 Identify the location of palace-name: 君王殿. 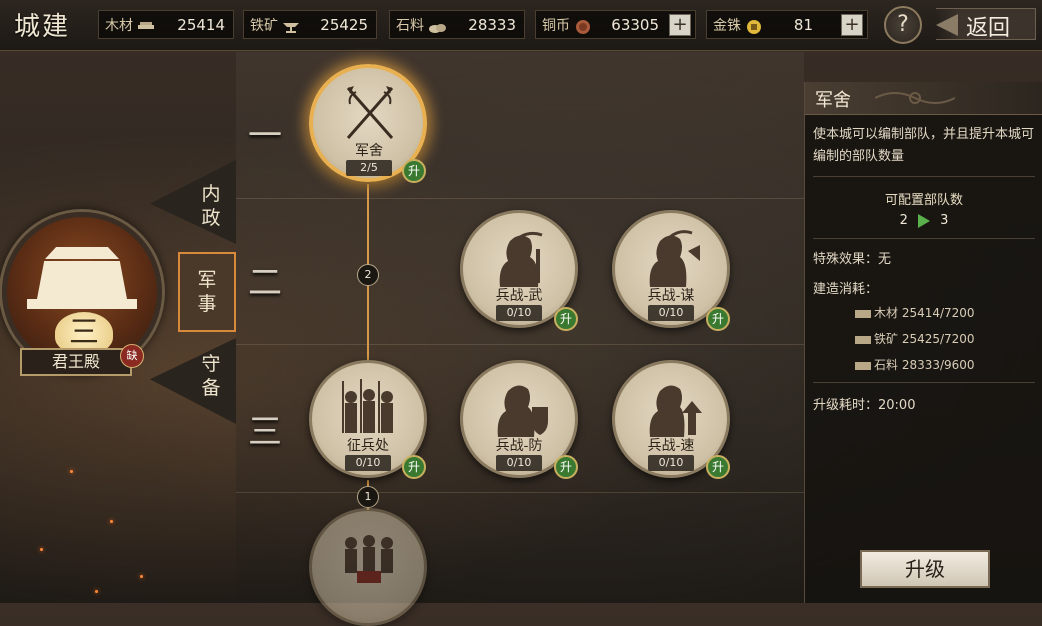
(76, 362).